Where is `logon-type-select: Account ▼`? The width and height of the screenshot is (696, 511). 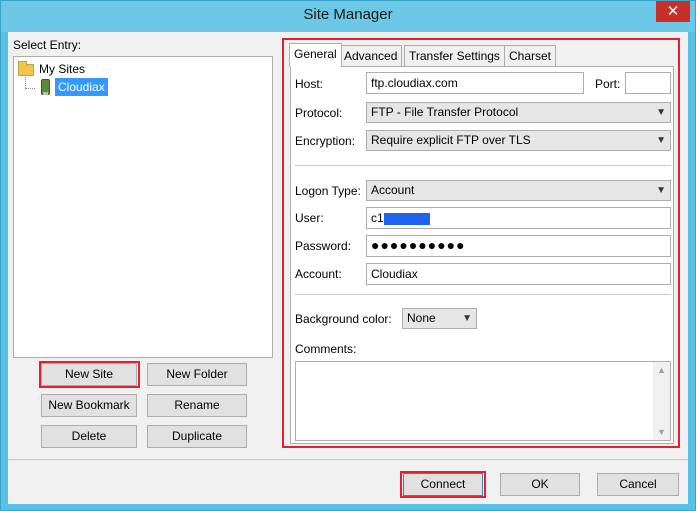
logon-type-select: Account ▼ is located at coordinates (518, 190).